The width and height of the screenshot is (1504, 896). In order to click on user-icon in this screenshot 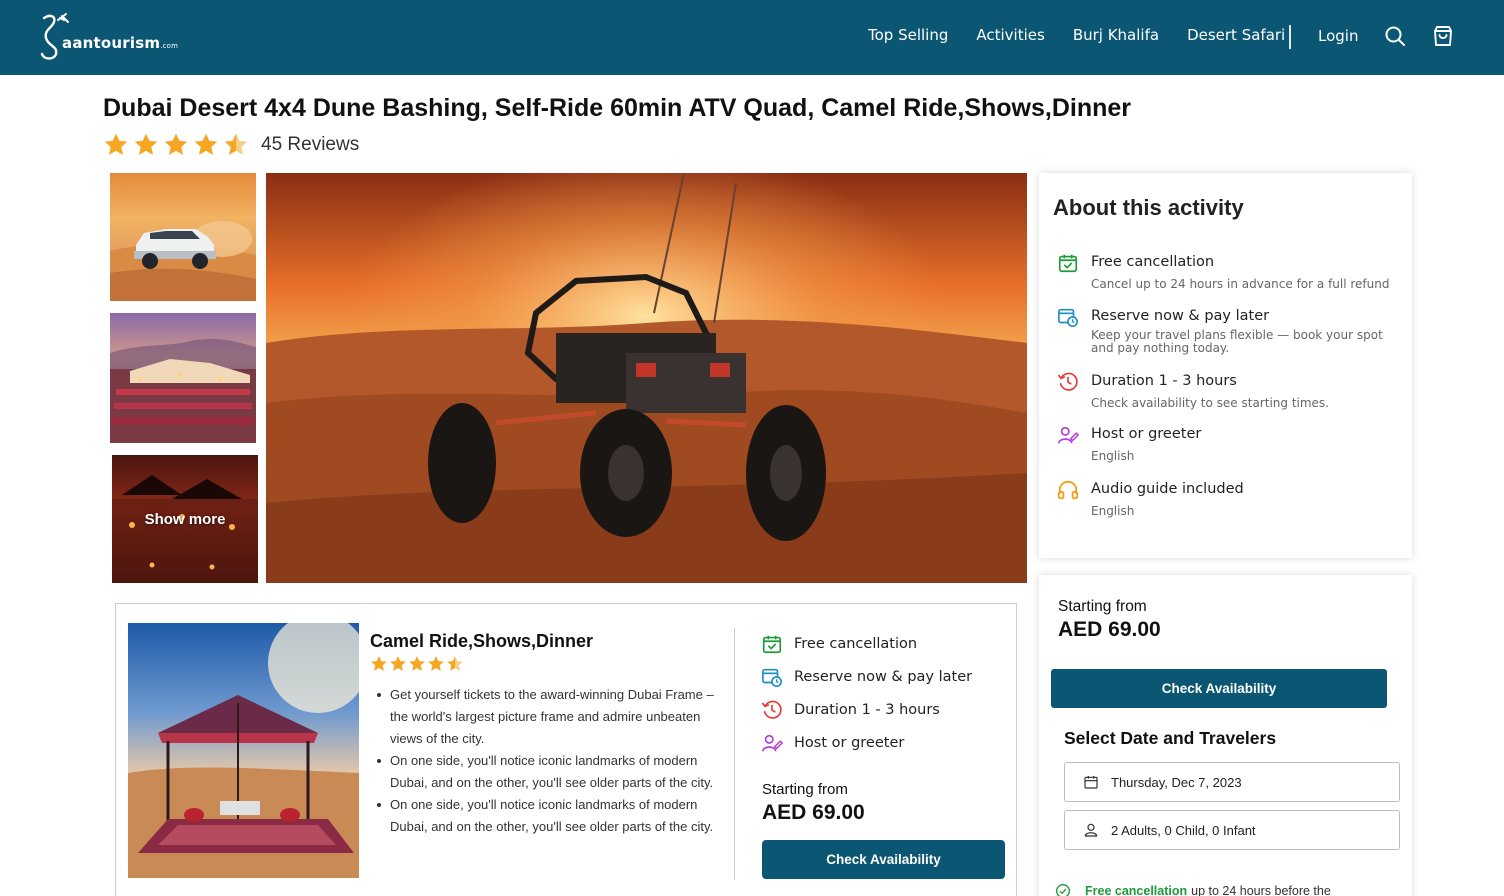, I will do `click(1091, 830)`.